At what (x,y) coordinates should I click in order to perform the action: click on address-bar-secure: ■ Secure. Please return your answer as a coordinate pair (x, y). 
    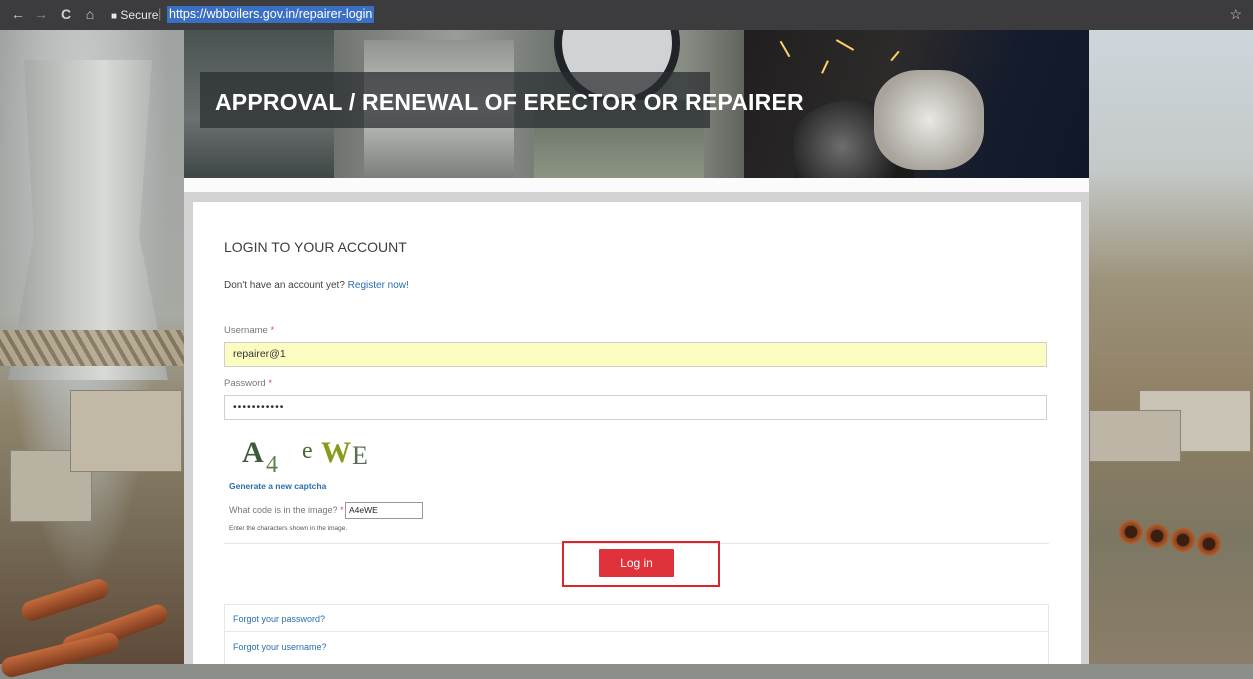
    Looking at the image, I should click on (134, 15).